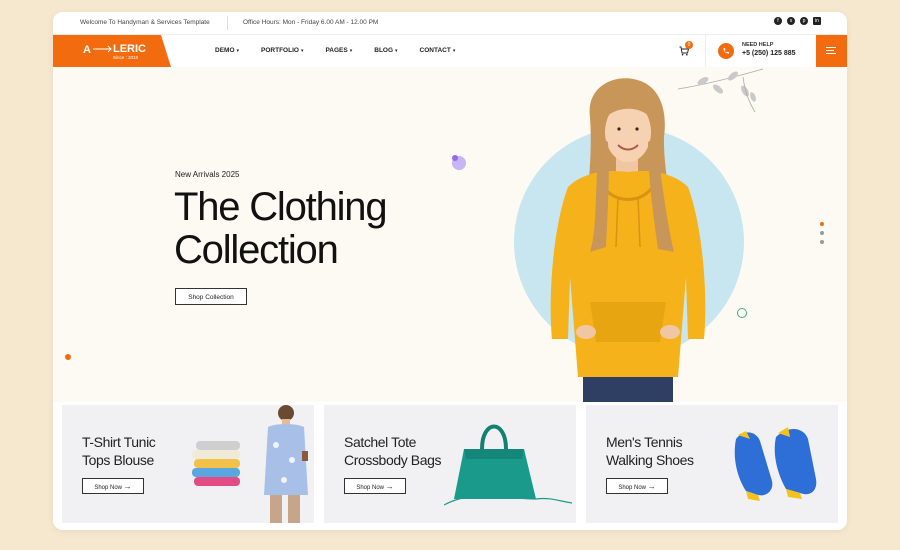 The width and height of the screenshot is (900, 550). Describe the element at coordinates (822, 235) in the screenshot. I see `slider-pagination` at that location.